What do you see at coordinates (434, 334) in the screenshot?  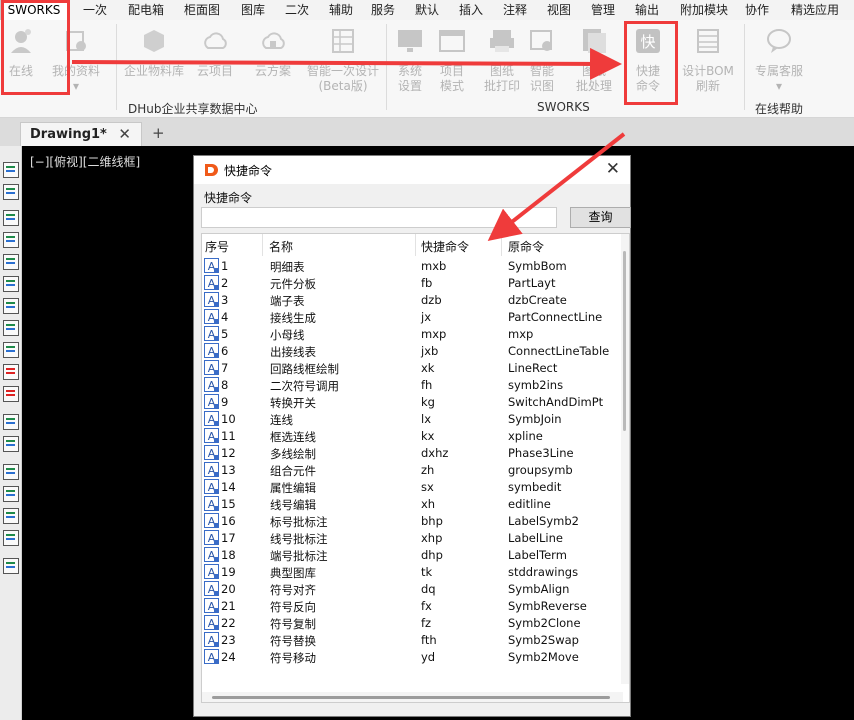 I see `cell-shortcut: mxp` at bounding box center [434, 334].